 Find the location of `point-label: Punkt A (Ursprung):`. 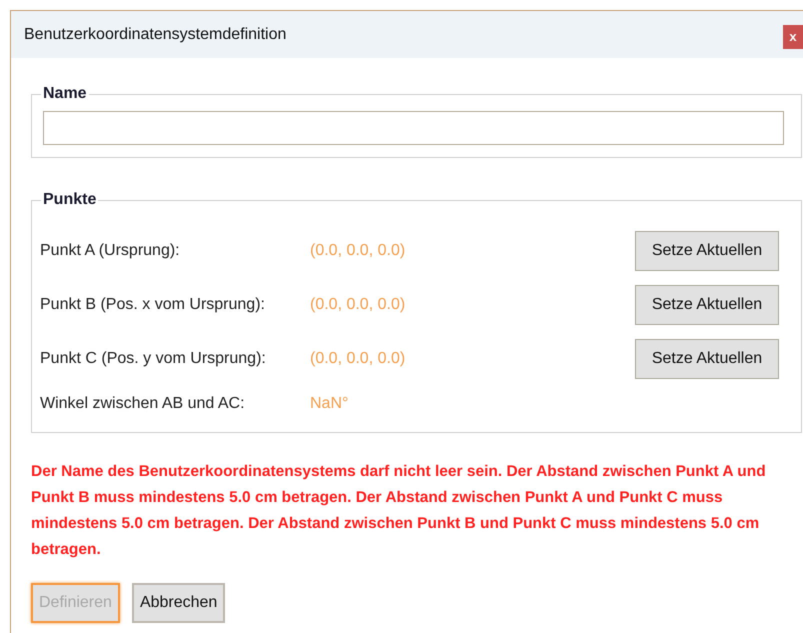

point-label: Punkt A (Ursprung): is located at coordinates (110, 251).